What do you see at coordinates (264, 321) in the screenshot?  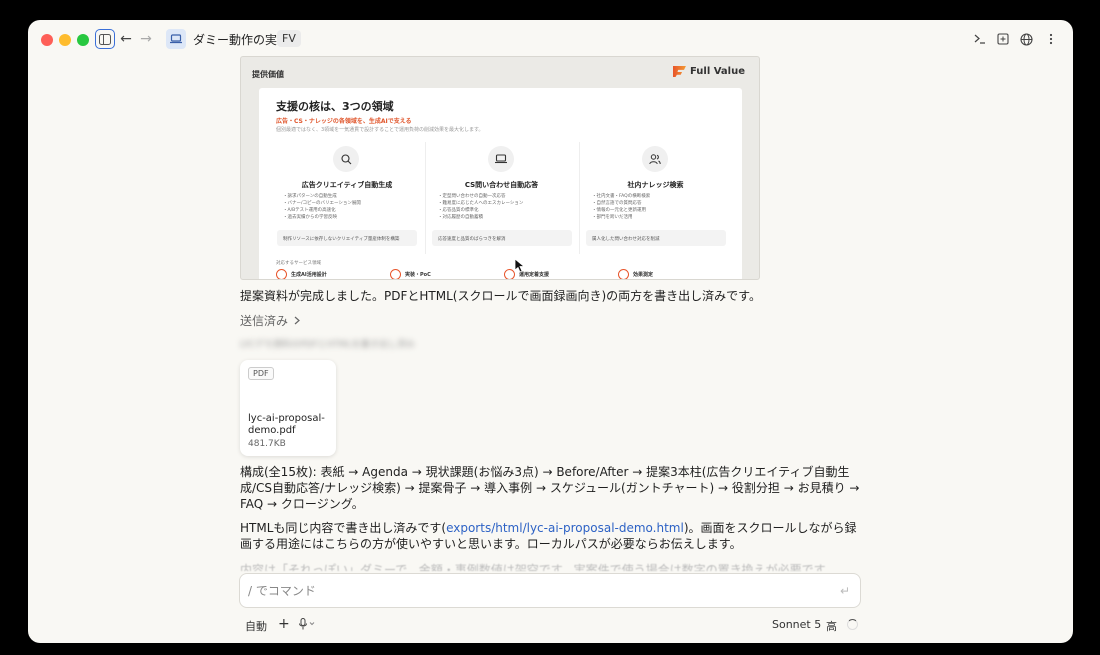 I see `sent-label: 送信済み` at bounding box center [264, 321].